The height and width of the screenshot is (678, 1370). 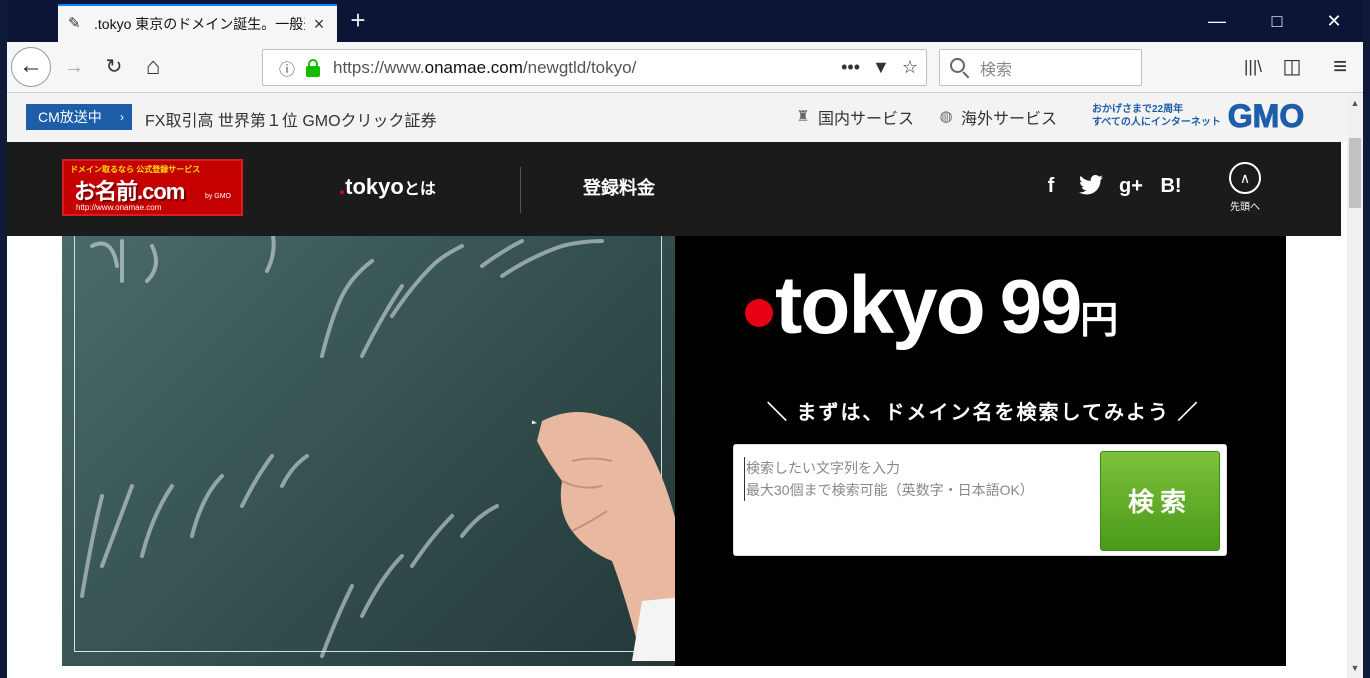 I want to click on scroll-up-icon: ▲, so click(x=1355, y=103).